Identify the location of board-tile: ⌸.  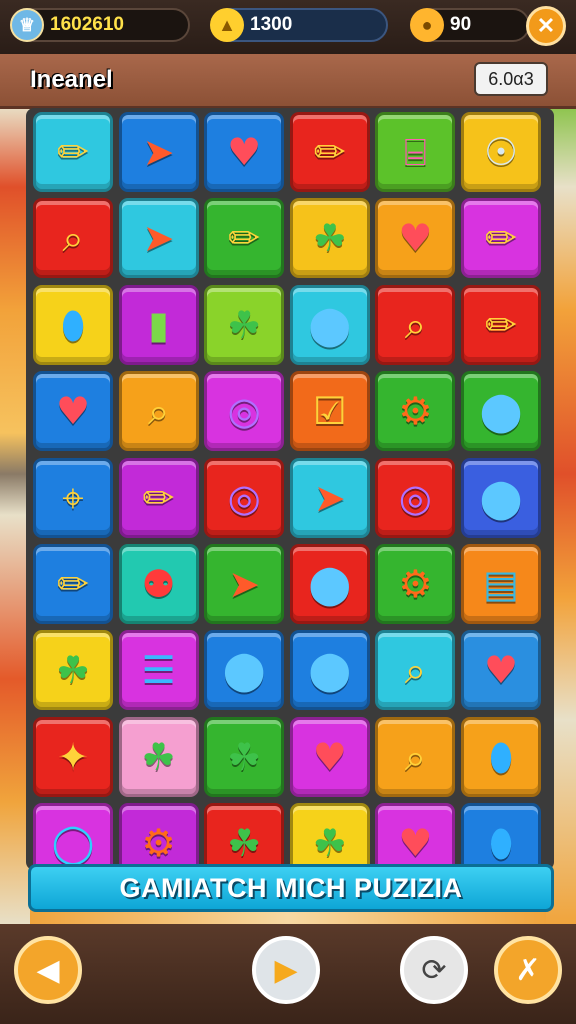
(415, 152).